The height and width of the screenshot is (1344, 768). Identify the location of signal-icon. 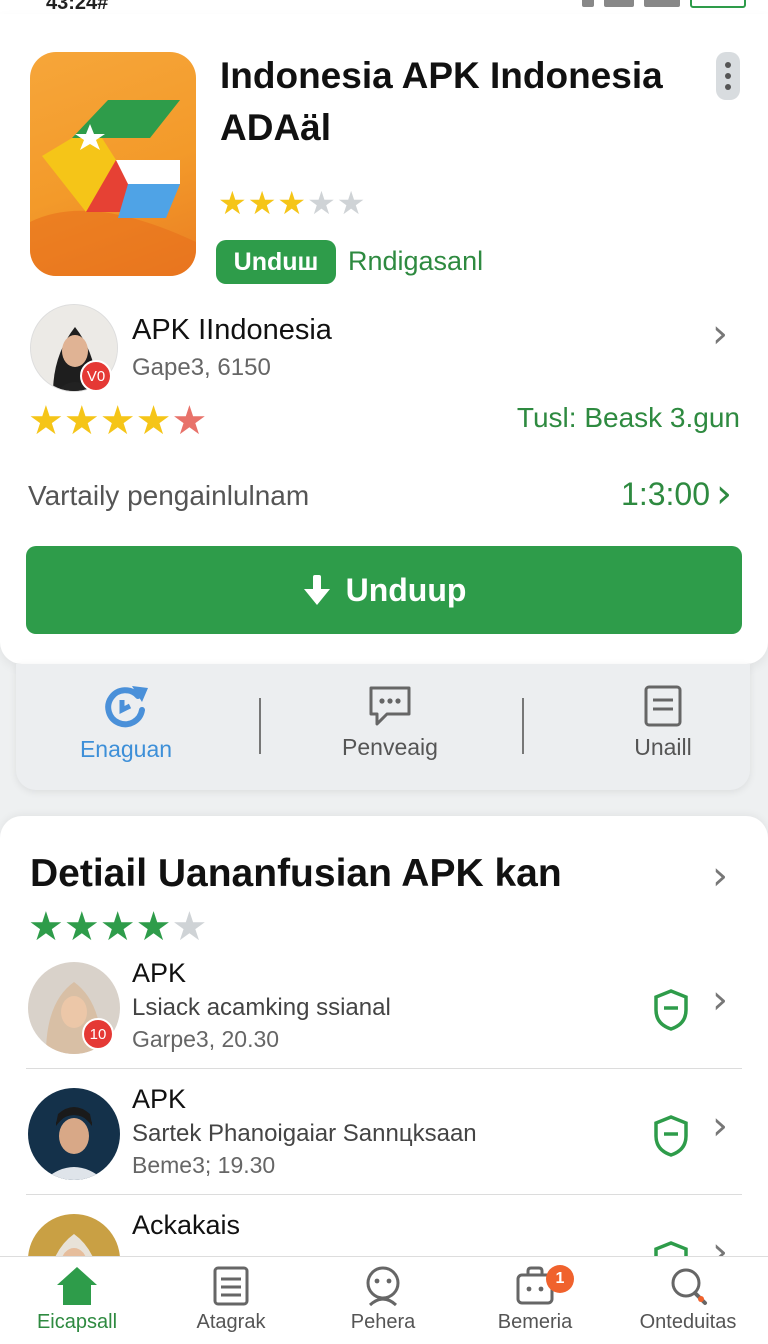
(619, 3).